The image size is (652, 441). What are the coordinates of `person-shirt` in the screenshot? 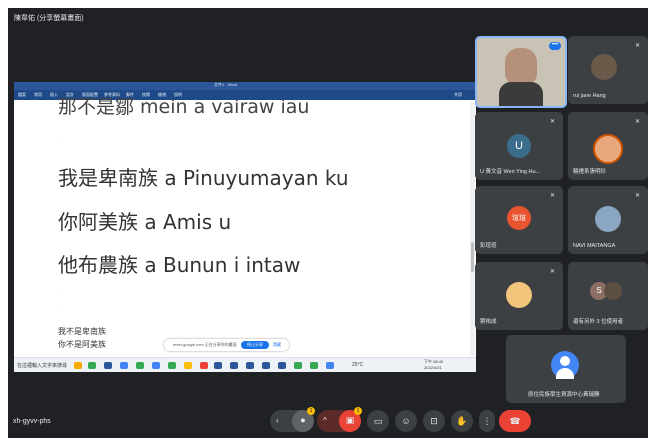 It's located at (521, 94).